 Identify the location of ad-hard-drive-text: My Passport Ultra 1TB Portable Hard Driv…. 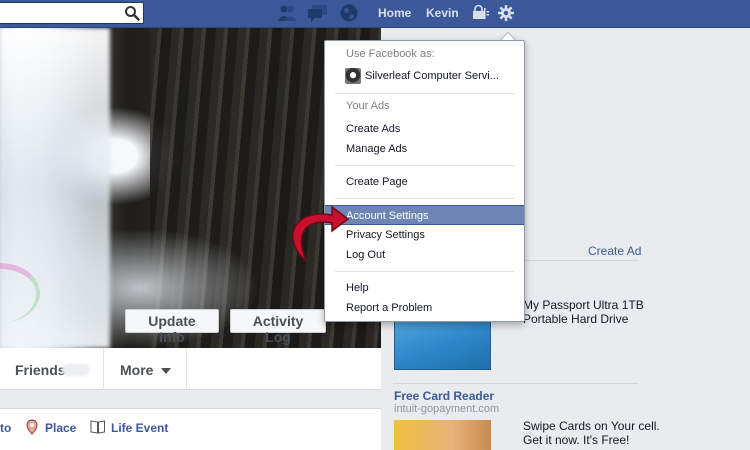
(583, 312).